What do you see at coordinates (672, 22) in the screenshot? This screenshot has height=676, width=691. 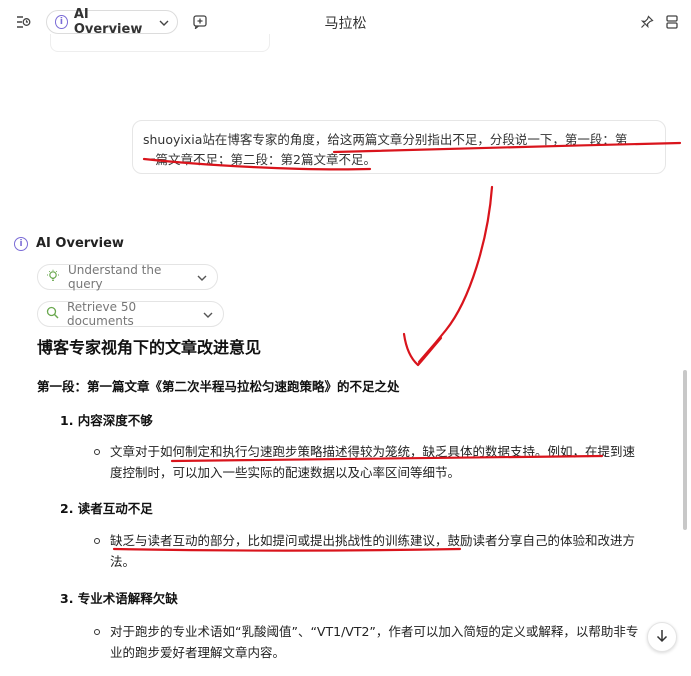 I see `layout-icon` at bounding box center [672, 22].